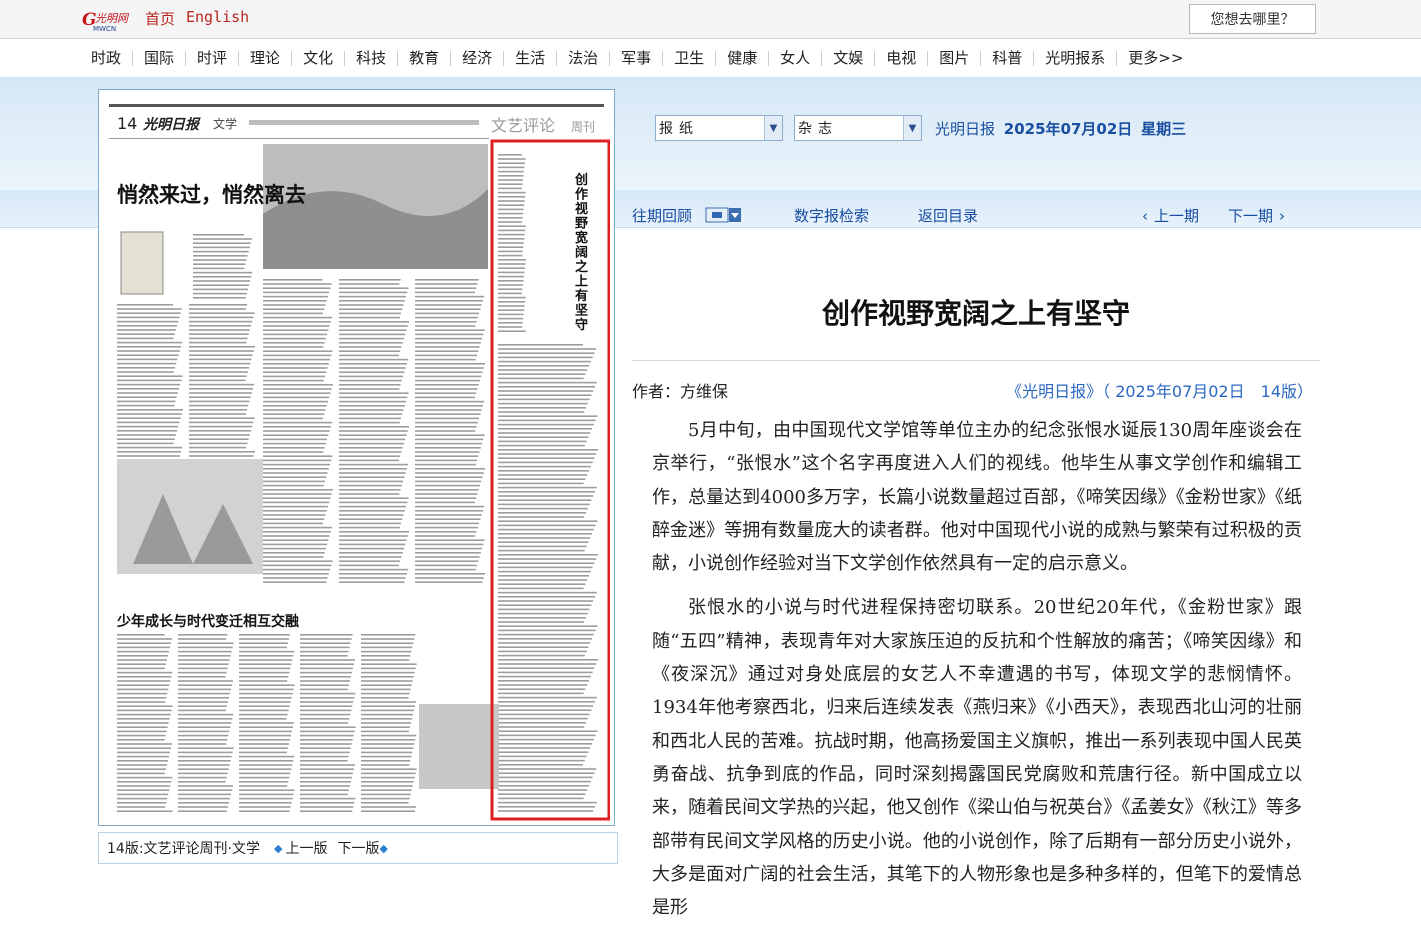 The width and height of the screenshot is (1421, 935). Describe the element at coordinates (688, 58) in the screenshot. I see `nav-item-11: 卫生` at that location.